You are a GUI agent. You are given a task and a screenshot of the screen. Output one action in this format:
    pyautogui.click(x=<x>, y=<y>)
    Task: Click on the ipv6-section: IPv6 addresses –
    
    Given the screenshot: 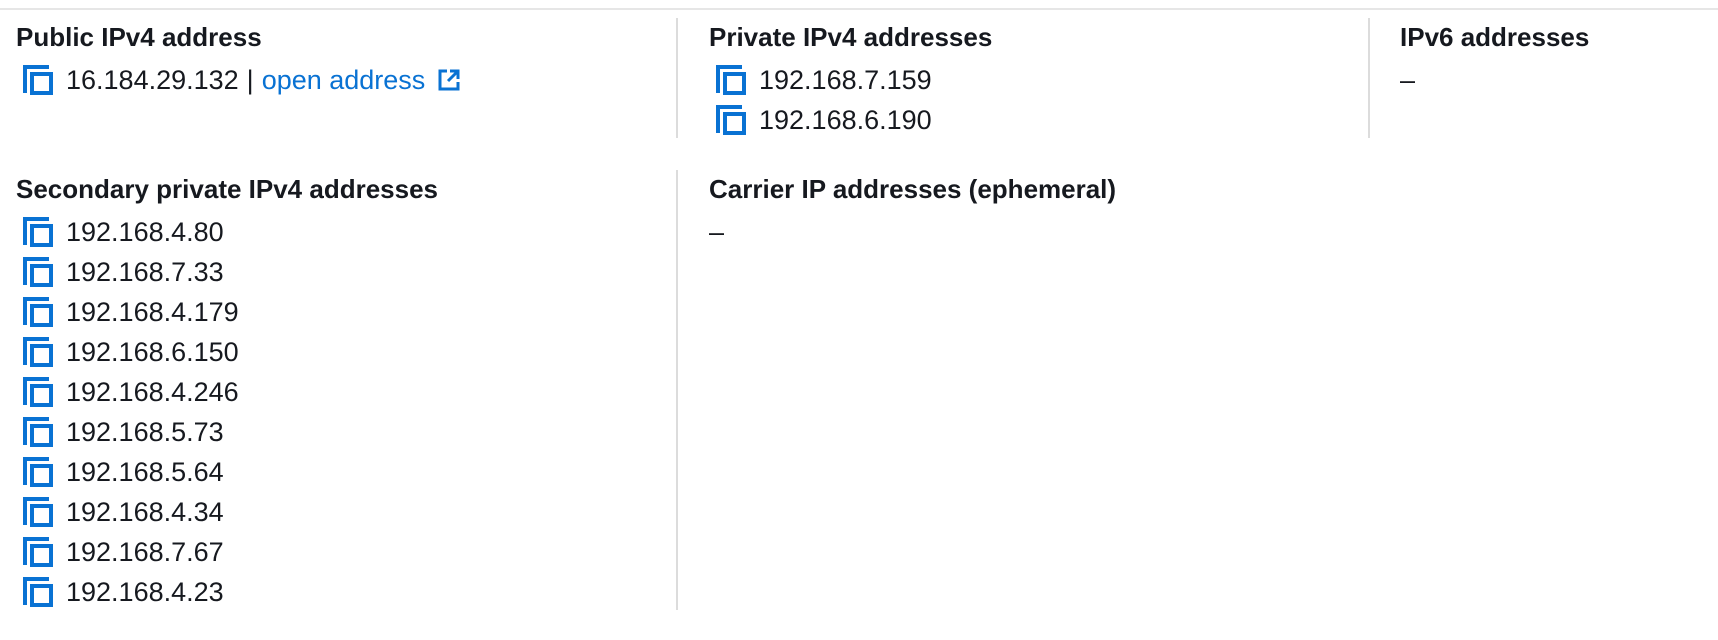 What is the action you would take?
    pyautogui.click(x=1550, y=80)
    